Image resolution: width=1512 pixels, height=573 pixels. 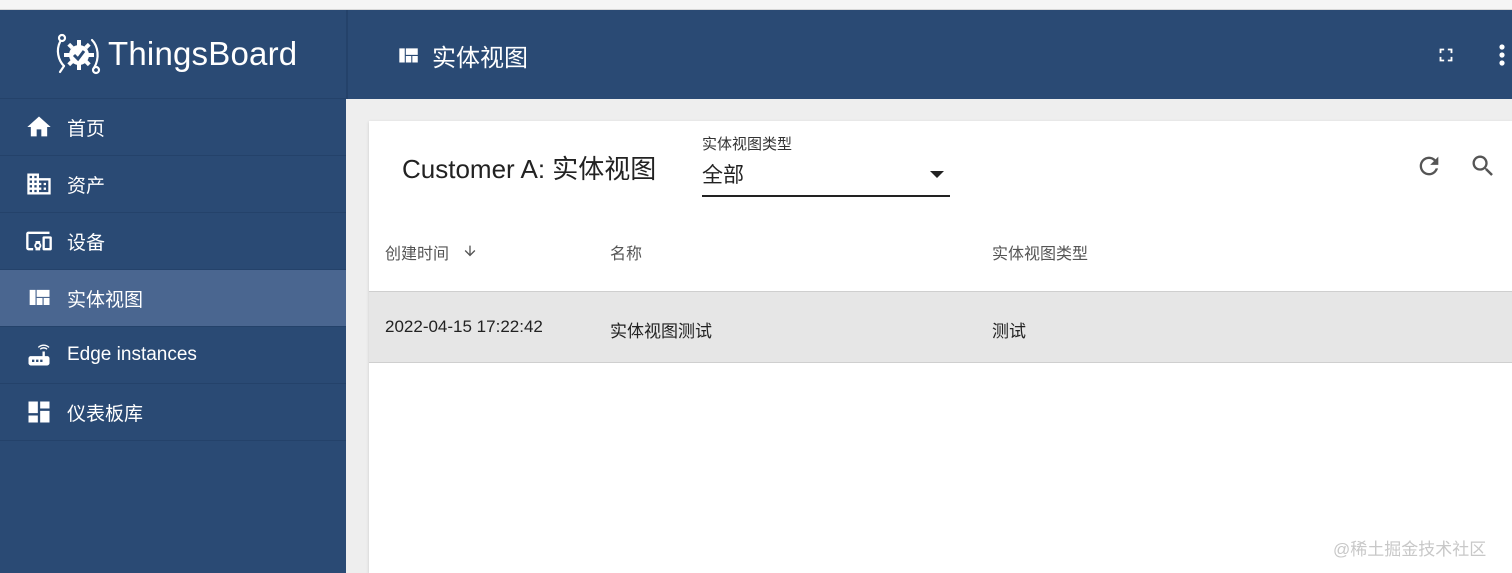 I want to click on column-header-name: 名称, so click(x=626, y=252).